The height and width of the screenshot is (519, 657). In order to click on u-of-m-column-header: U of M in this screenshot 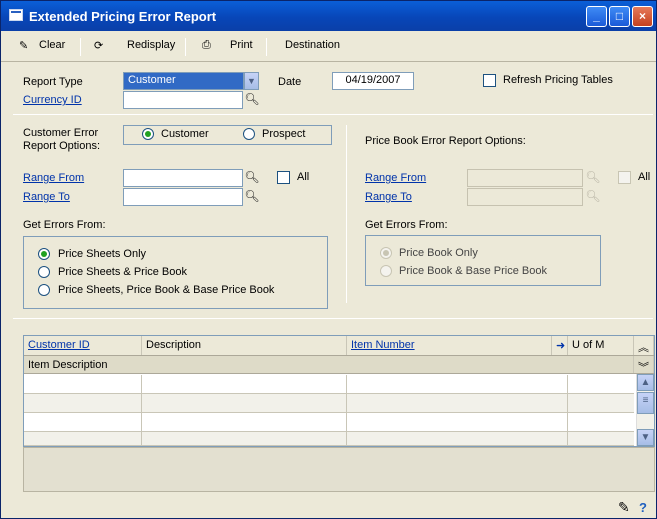, I will do `click(601, 345)`.